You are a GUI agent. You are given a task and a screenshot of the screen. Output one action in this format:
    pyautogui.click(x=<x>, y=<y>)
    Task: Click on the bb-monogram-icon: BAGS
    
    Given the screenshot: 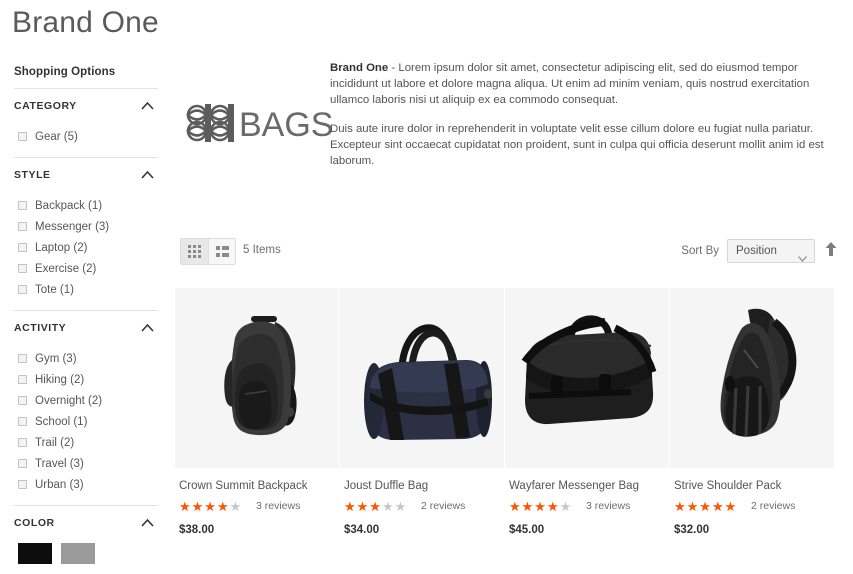 What is the action you would take?
    pyautogui.click(x=258, y=123)
    